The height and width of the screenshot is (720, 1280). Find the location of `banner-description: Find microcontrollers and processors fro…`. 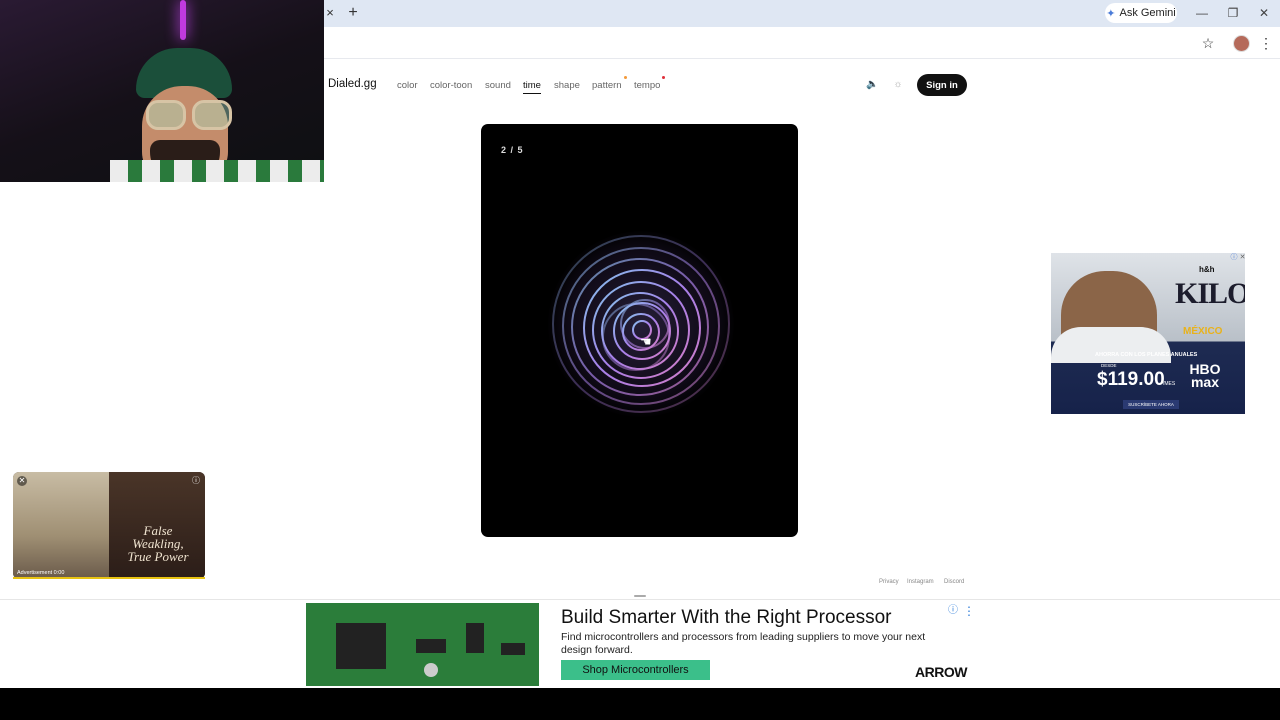

banner-description: Find microcontrollers and processors fro… is located at coordinates (743, 643).